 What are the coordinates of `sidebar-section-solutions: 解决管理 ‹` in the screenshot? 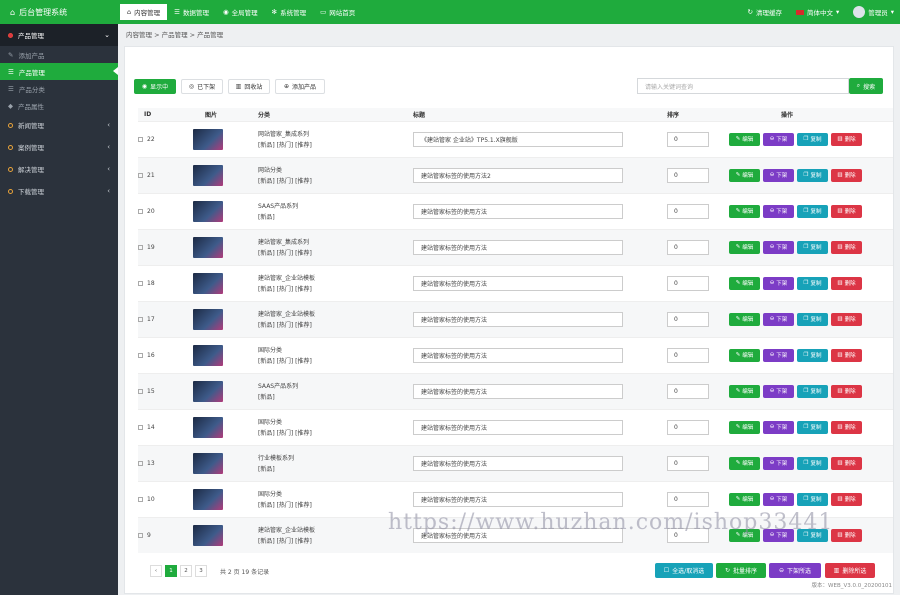 It's located at (59, 169).